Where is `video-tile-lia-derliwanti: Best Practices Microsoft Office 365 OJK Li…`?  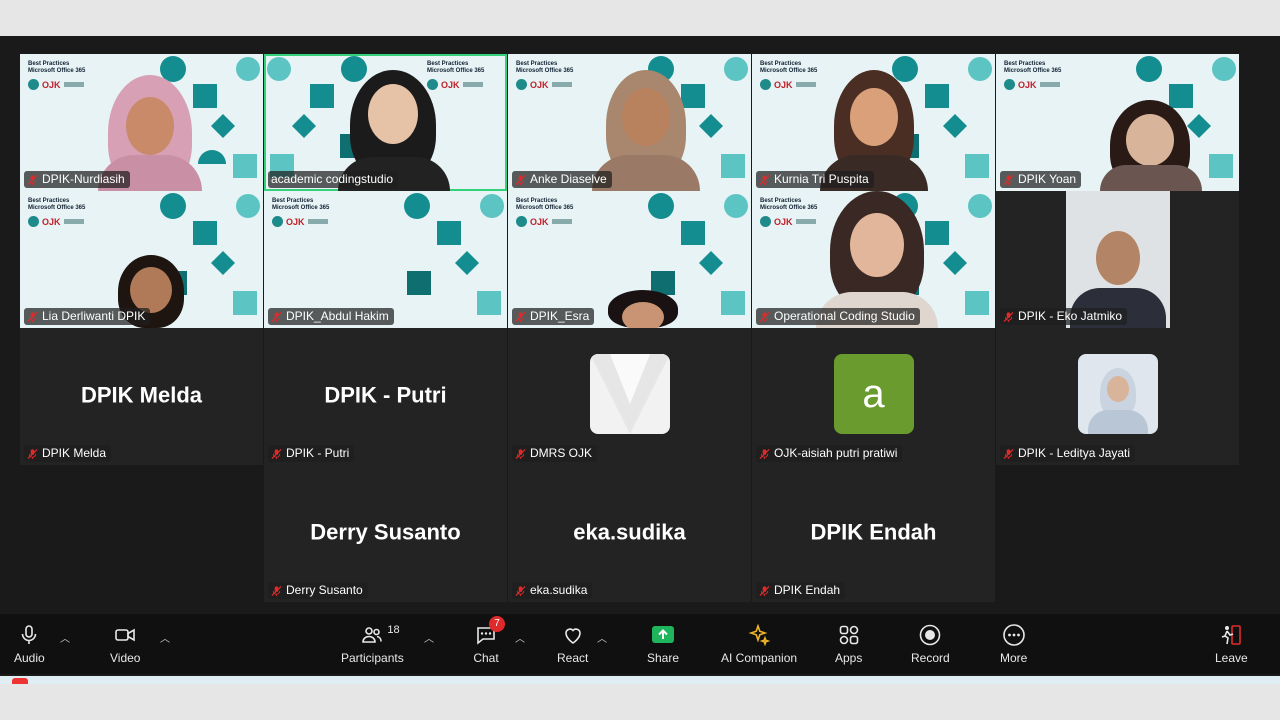
video-tile-lia-derliwanti: Best Practices Microsoft Office 365 OJK Li… is located at coordinates (141, 259).